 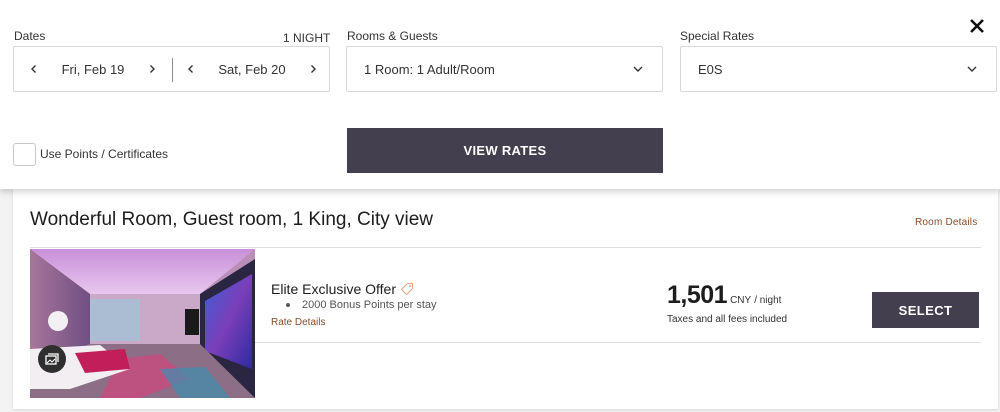 I want to click on next-checkout-chevron-right-icon, so click(x=313, y=69).